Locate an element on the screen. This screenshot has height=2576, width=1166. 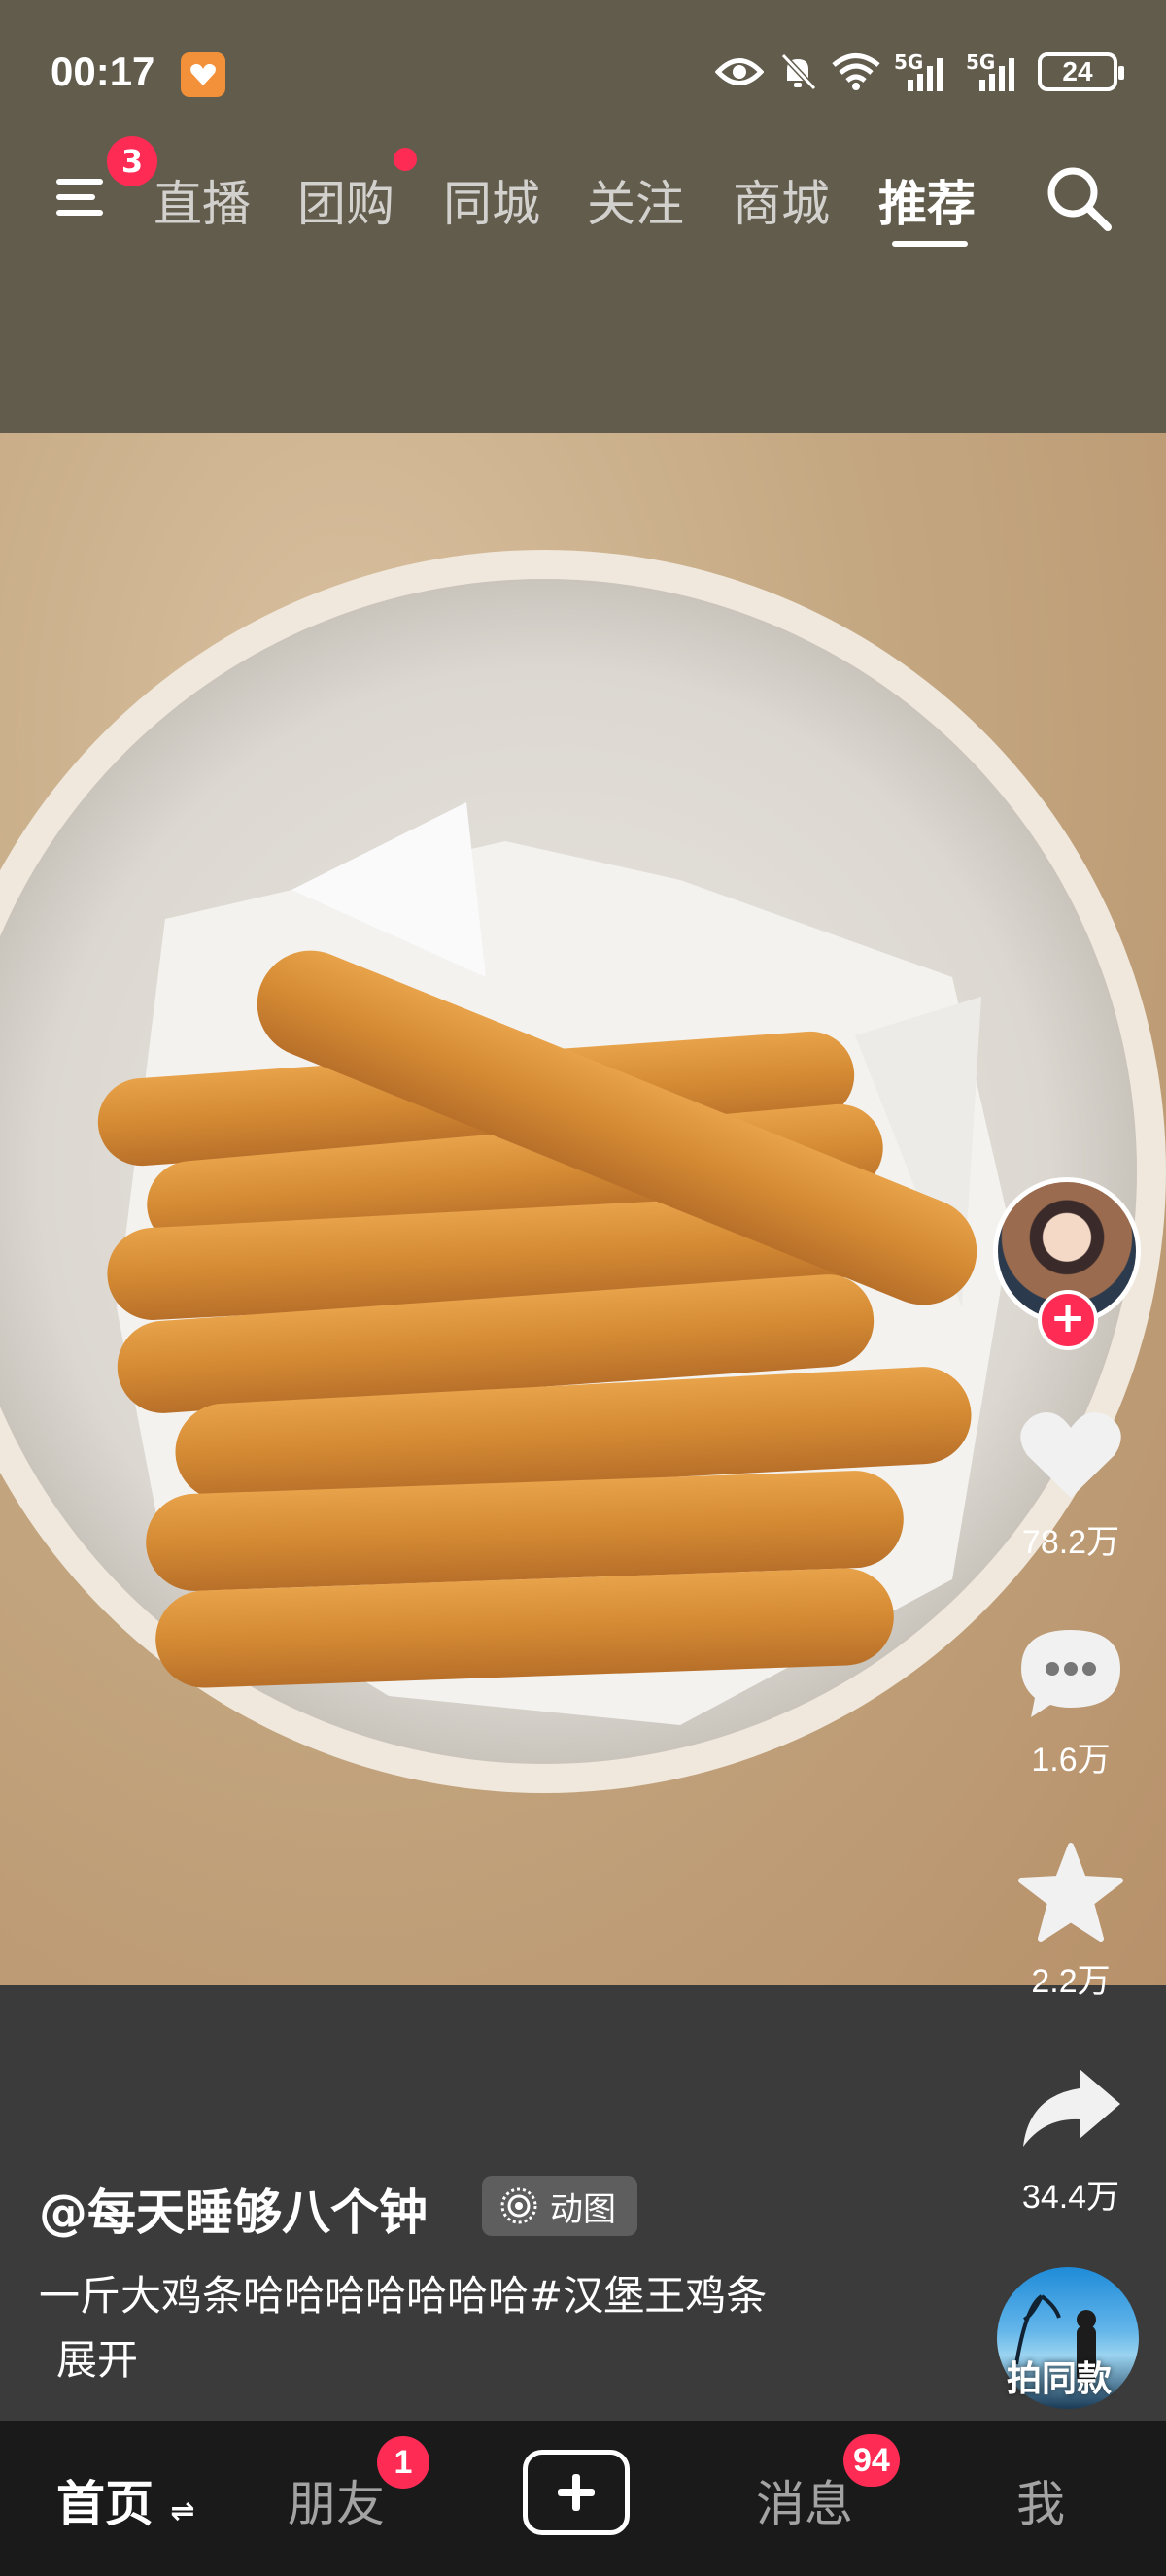
status-time: 00:17 is located at coordinates (103, 71).